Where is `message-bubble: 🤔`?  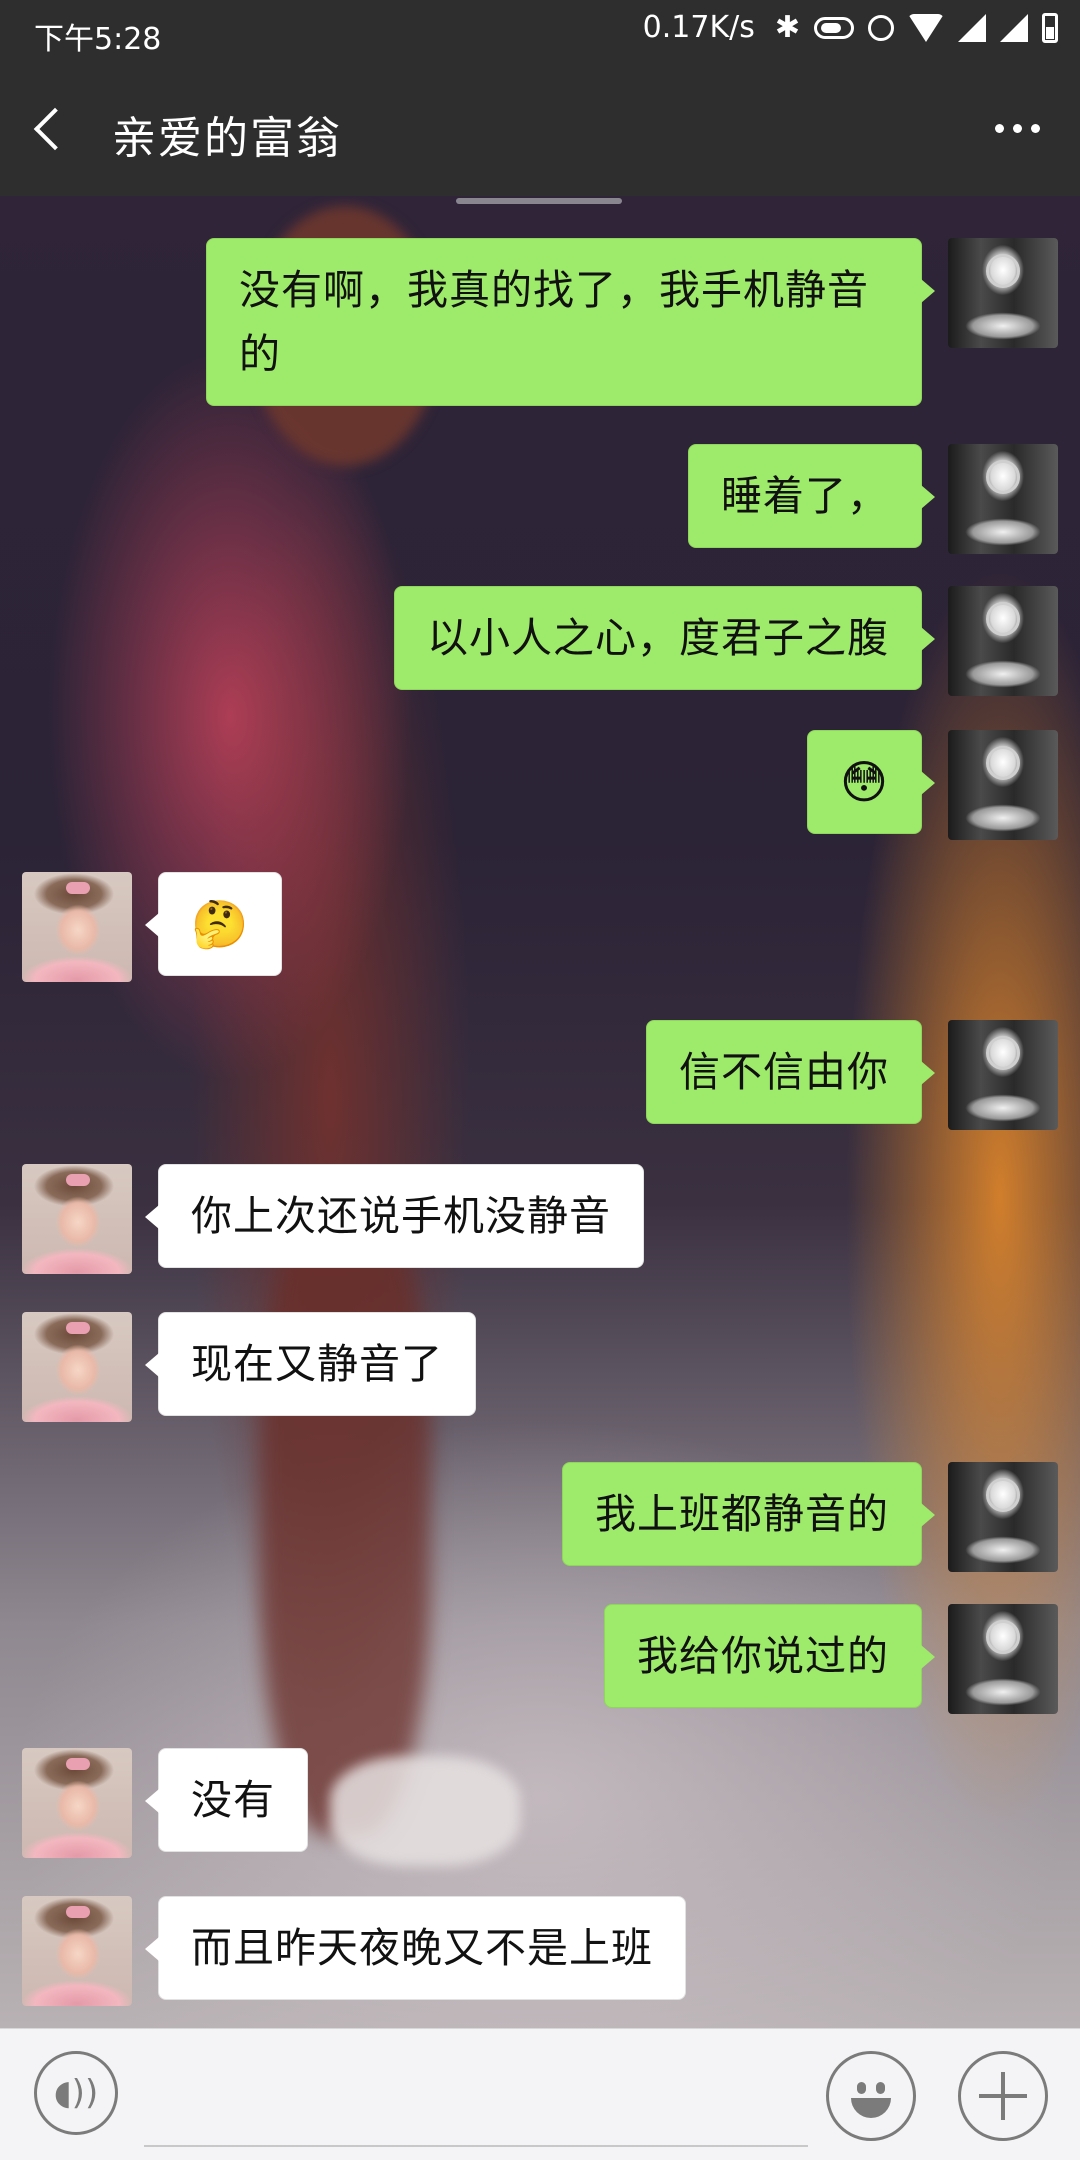
message-bubble: 🤔 is located at coordinates (213, 924).